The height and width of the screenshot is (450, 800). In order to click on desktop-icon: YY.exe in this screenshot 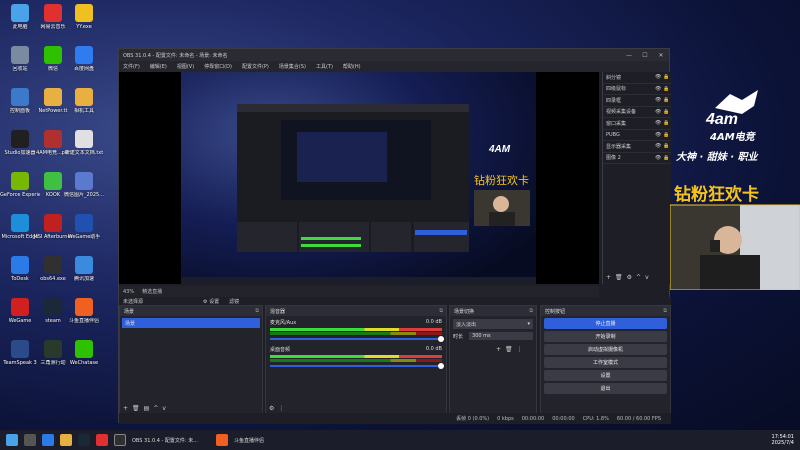, I will do `click(84, 23)`.